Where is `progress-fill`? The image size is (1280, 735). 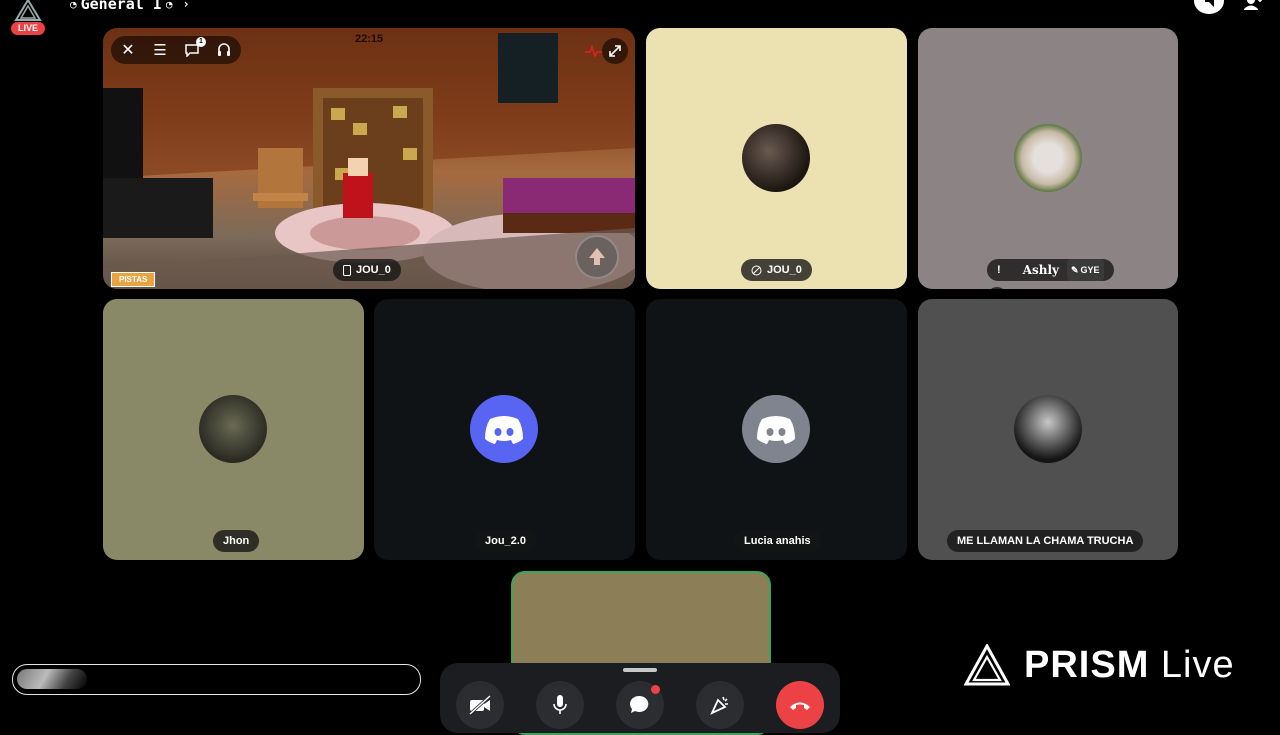
progress-fill is located at coordinates (52, 679).